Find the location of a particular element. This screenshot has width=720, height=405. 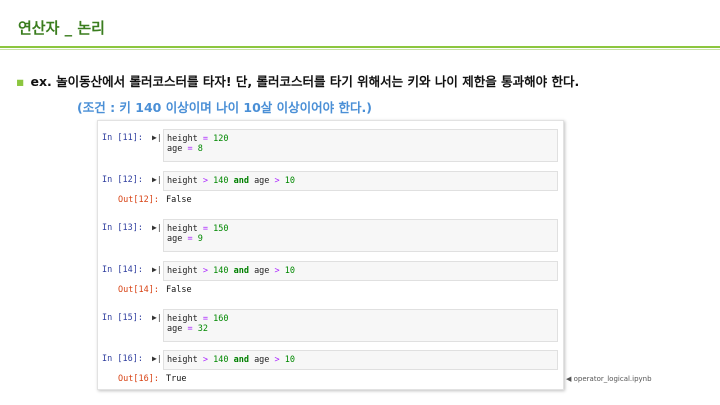

notebook-cell: In [11]: ▶| height = 120 age = 8 is located at coordinates (330, 145).